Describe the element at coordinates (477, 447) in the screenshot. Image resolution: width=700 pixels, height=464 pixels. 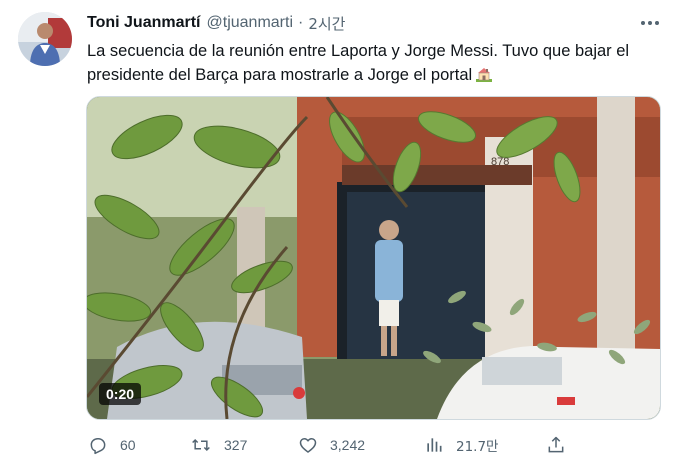
I see `view-count: 21.7만` at that location.